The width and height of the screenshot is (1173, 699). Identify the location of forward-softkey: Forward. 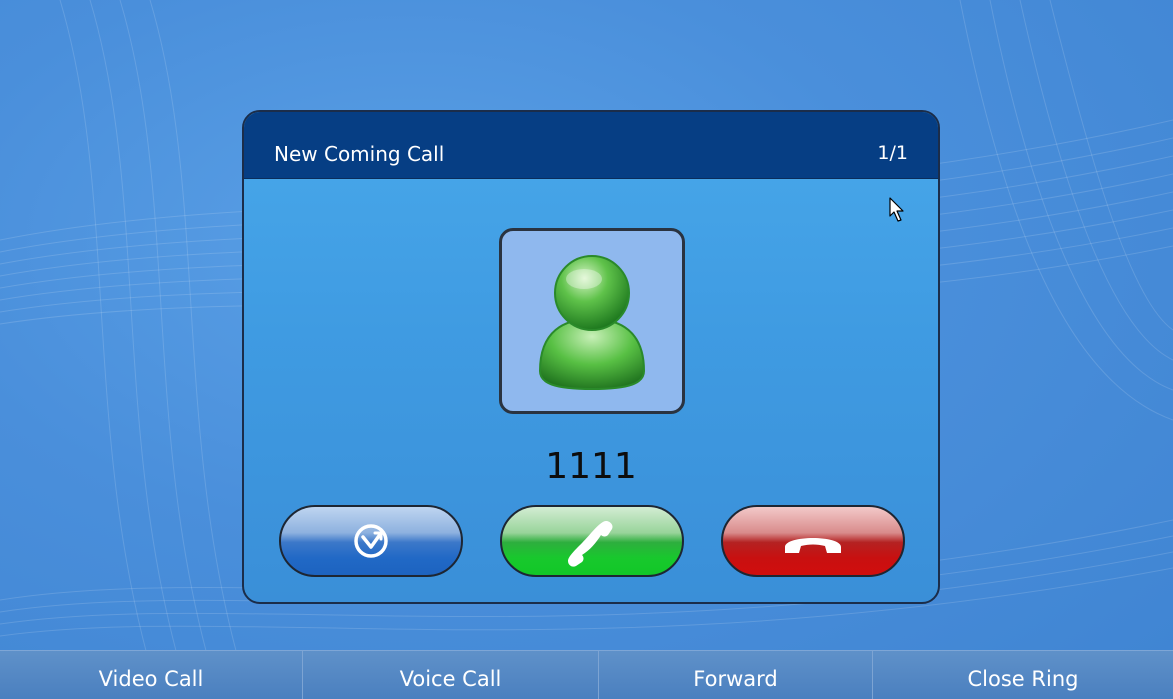
(735, 675).